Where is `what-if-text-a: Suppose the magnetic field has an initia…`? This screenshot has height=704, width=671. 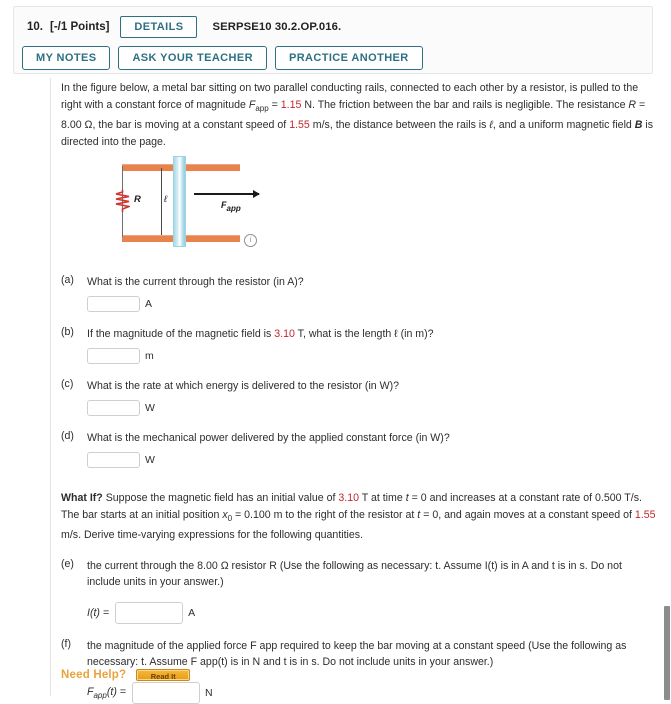
what-if-text-a: Suppose the magnetic field has an initia… is located at coordinates (220, 498).